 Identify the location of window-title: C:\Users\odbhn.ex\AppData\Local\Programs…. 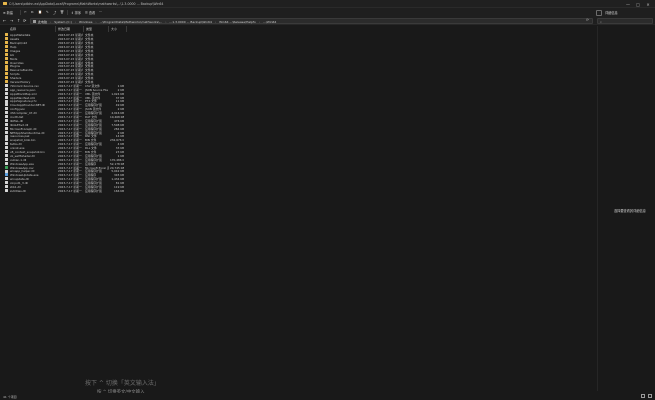
(86, 3).